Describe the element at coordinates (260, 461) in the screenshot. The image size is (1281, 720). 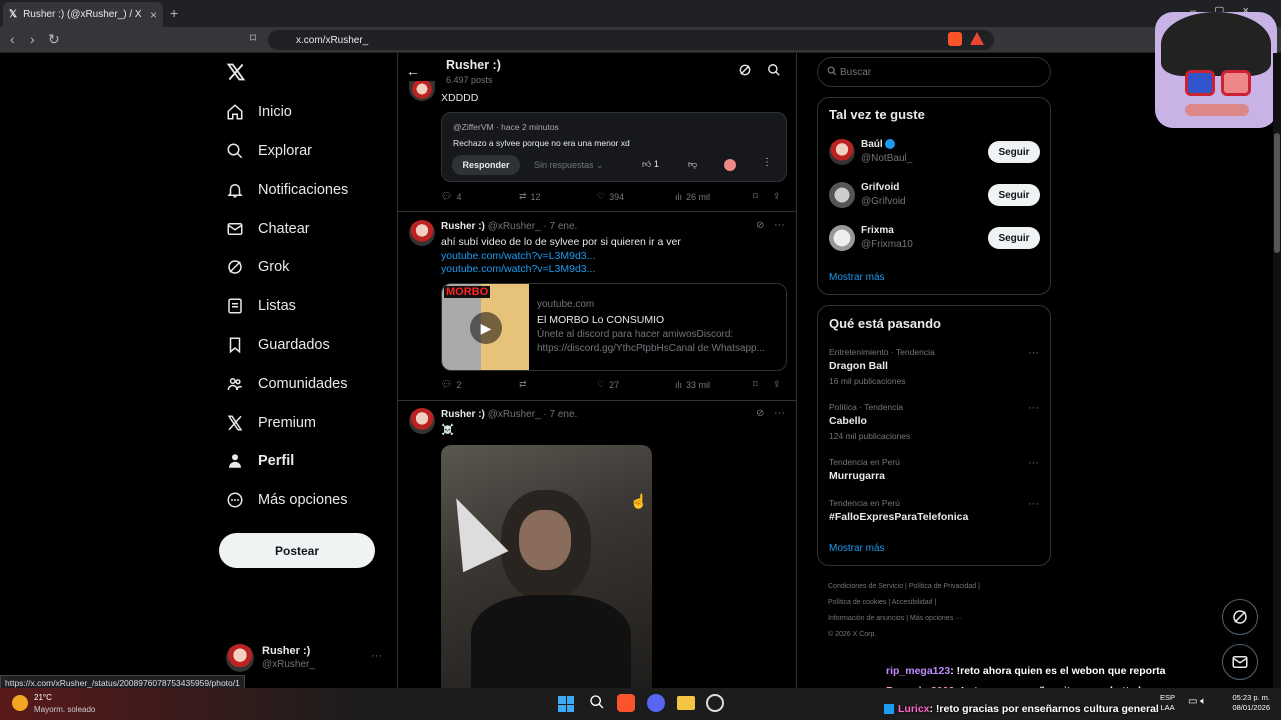
I see `nav-perfil: Perfil` at that location.